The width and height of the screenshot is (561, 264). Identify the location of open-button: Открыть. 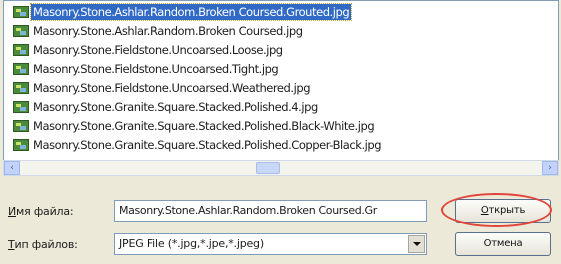
(503, 211).